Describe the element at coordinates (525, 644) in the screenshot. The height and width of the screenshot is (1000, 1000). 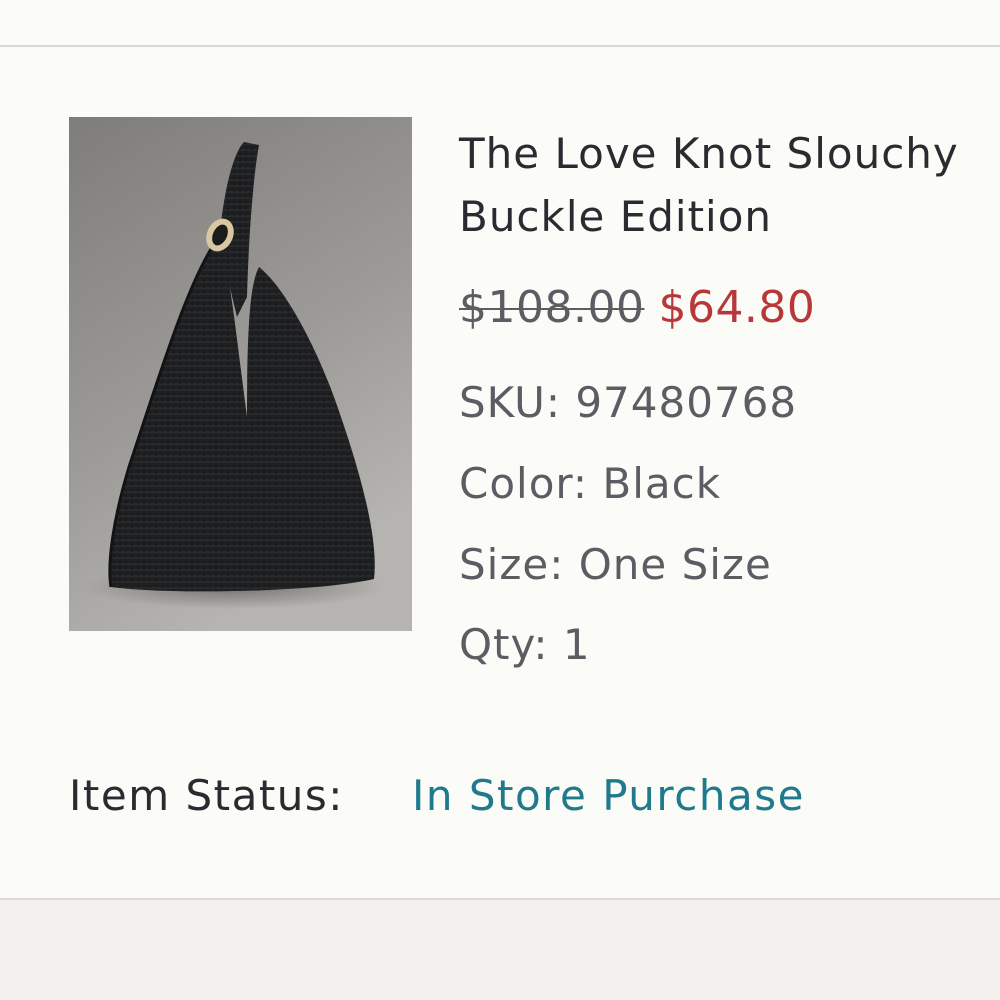
I see `quantity-label: Qty: 1` at that location.